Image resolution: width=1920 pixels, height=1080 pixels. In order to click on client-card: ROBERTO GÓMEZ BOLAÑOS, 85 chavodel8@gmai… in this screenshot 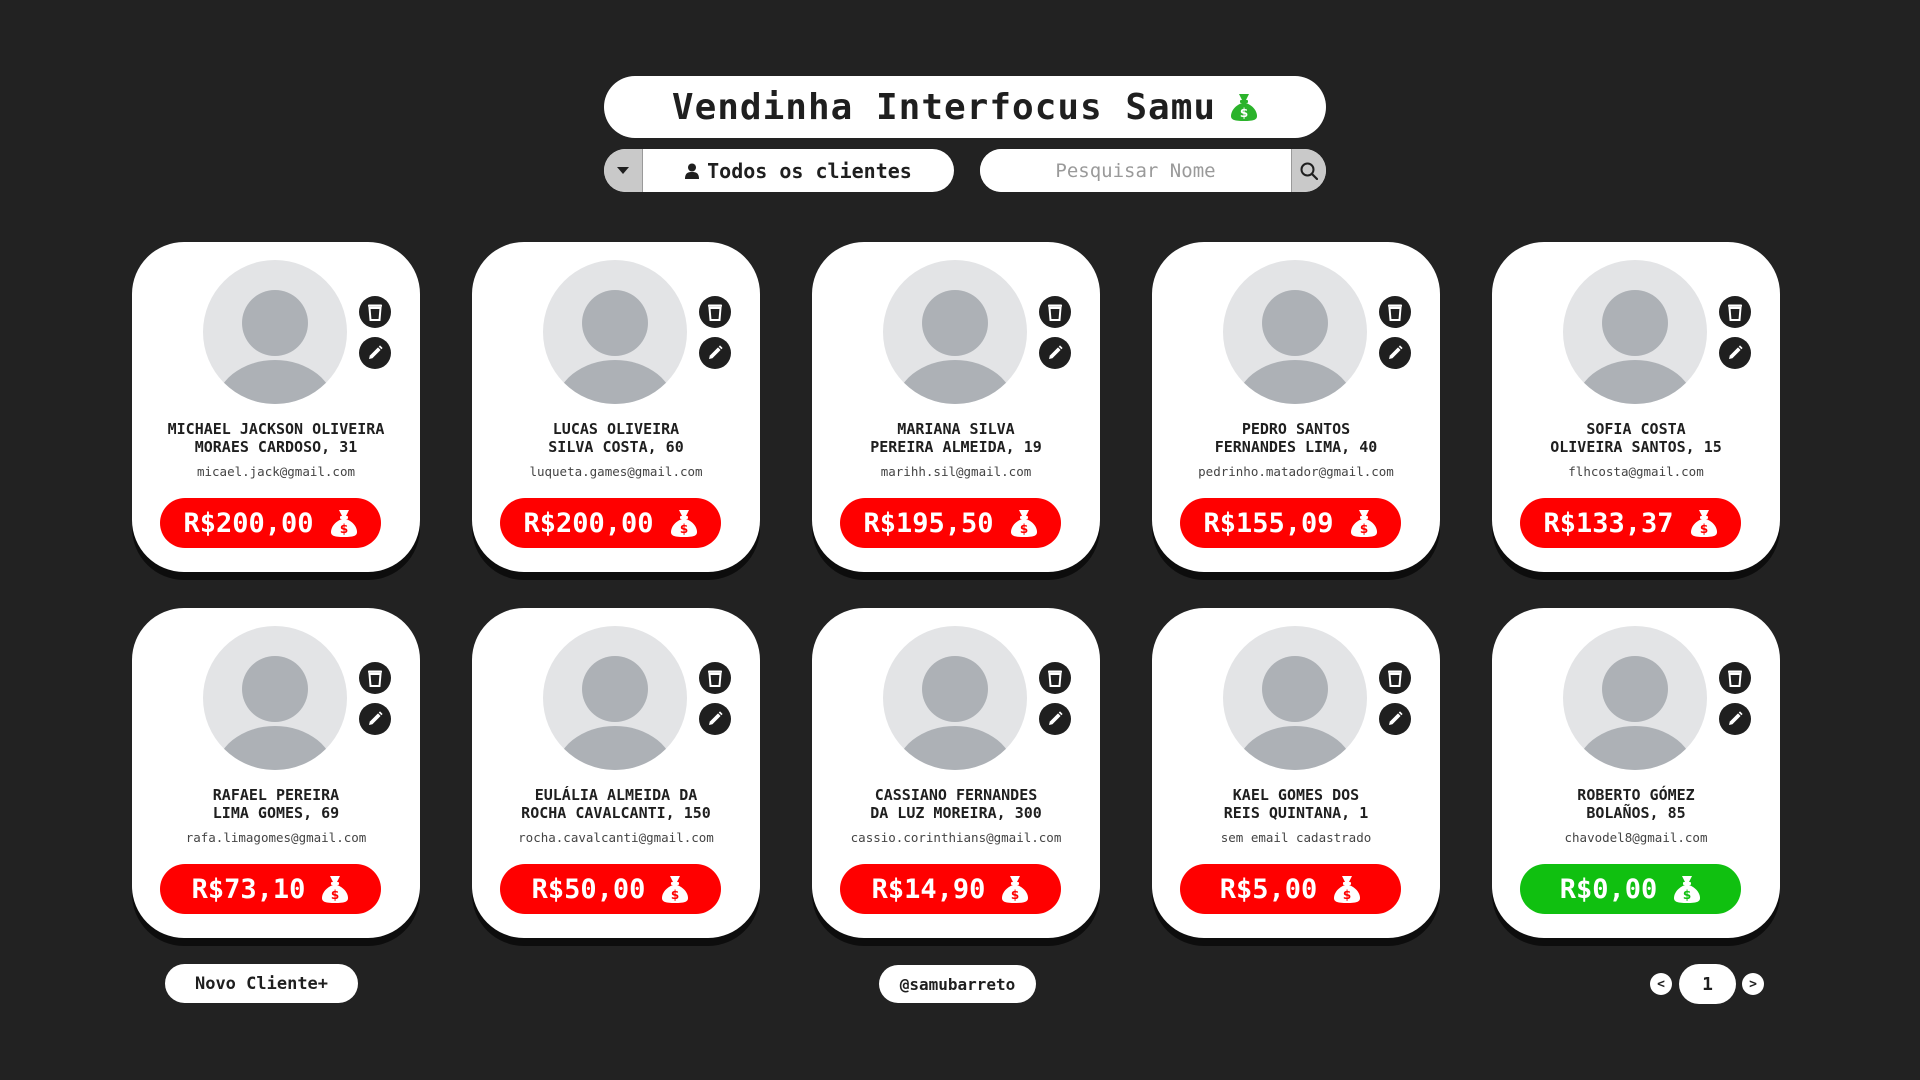, I will do `click(1636, 773)`.